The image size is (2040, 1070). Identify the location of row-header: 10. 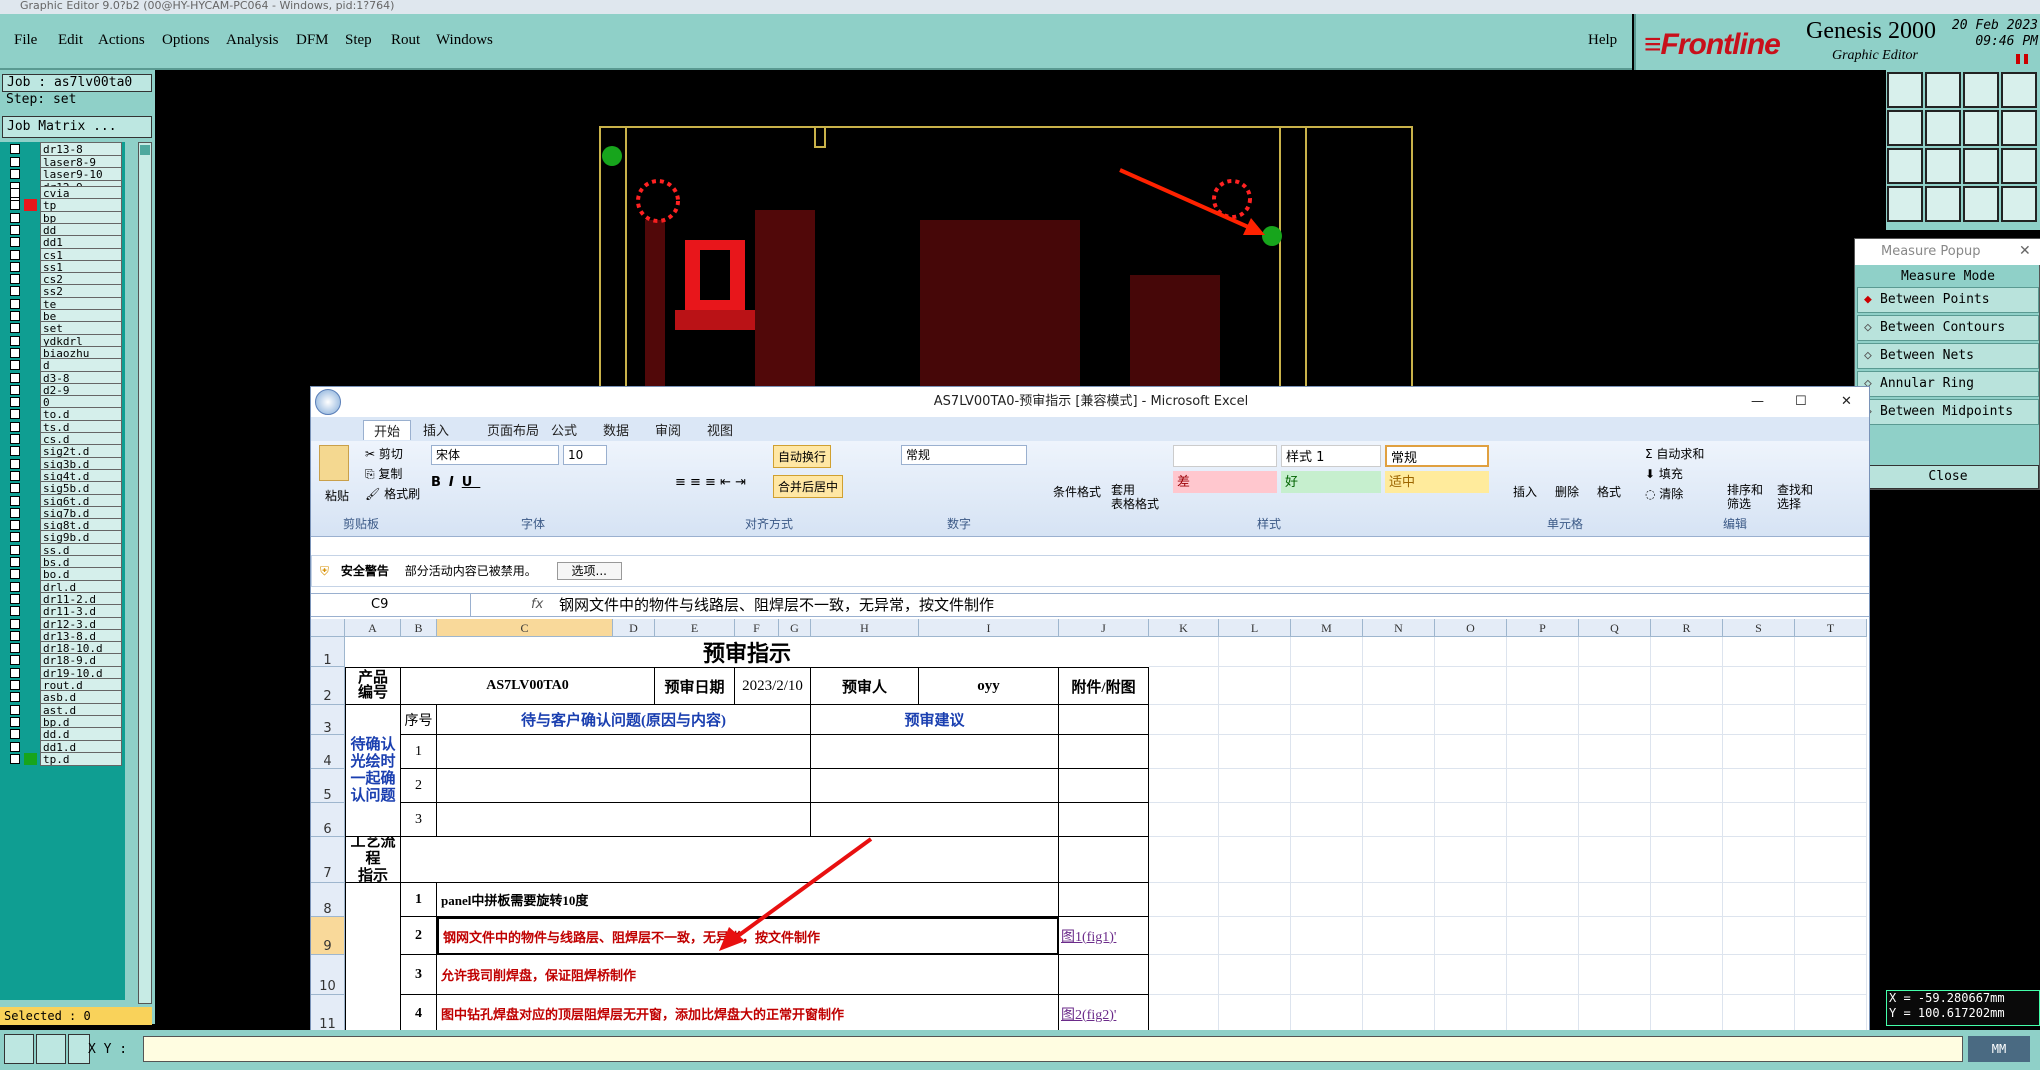
(328, 975).